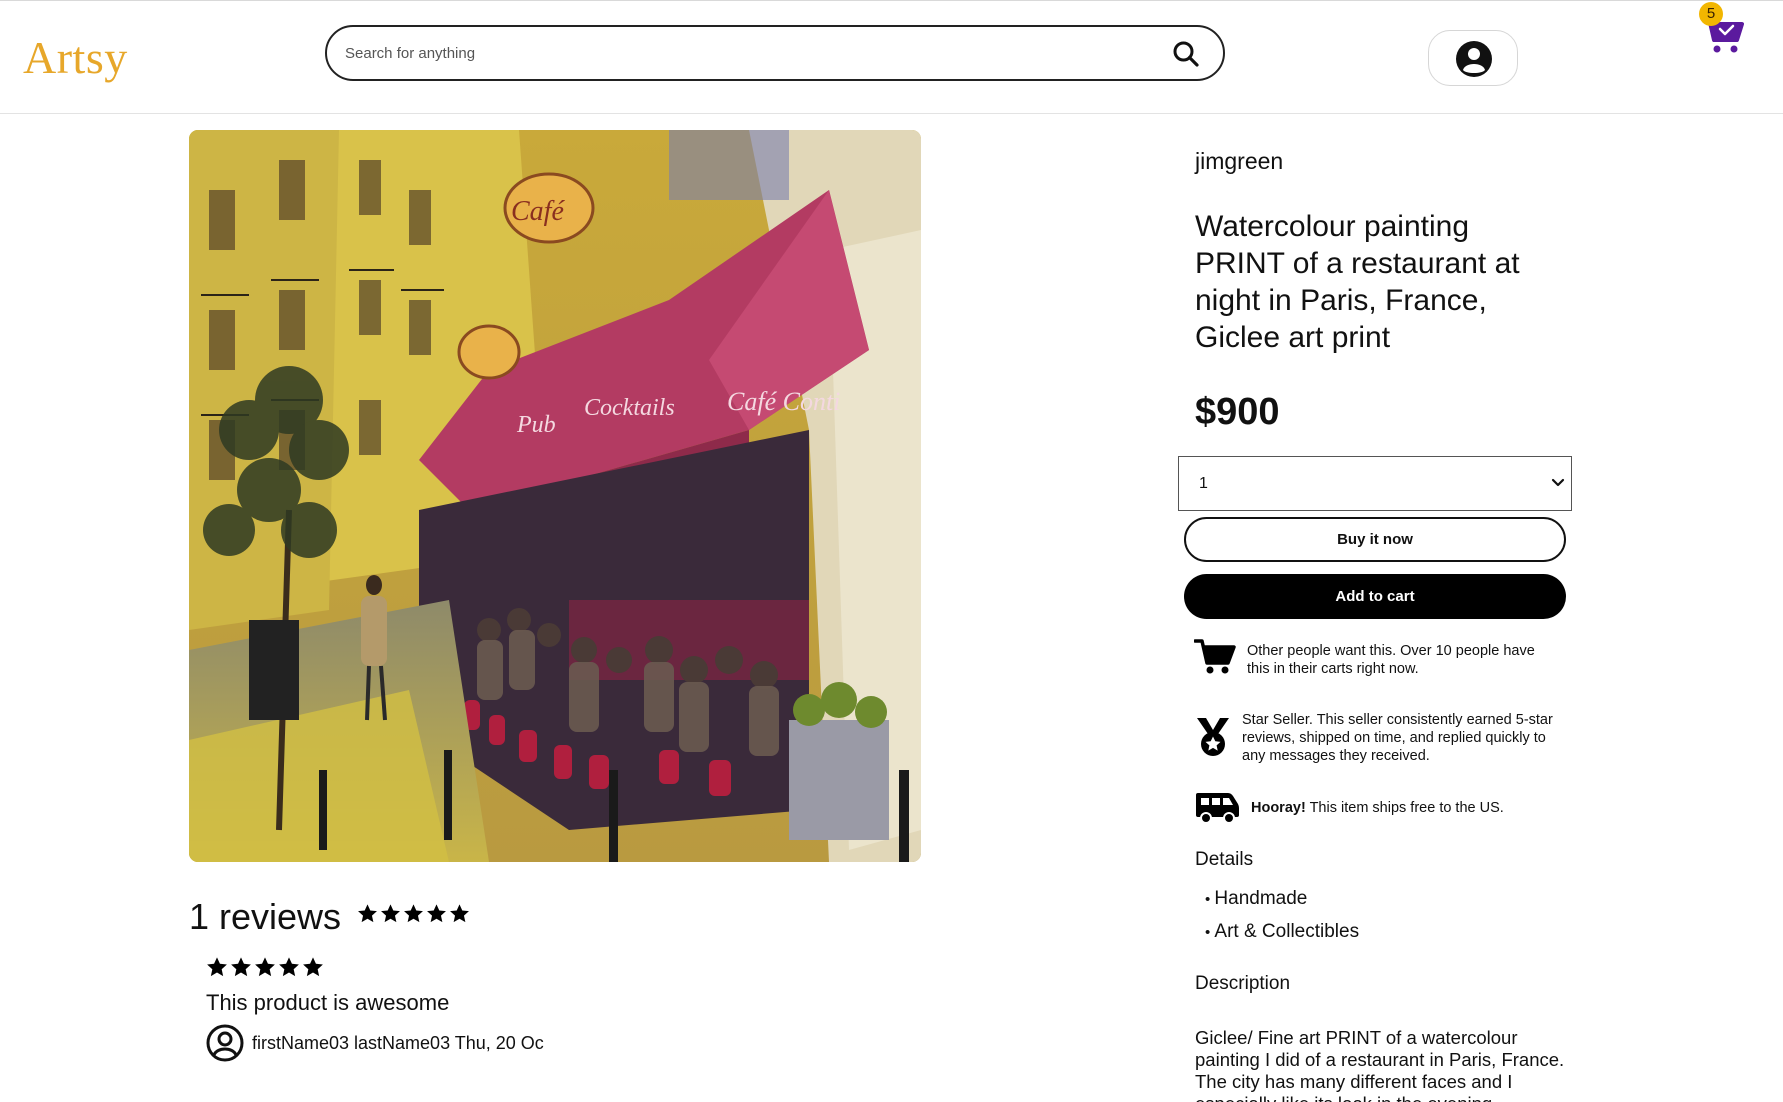 This screenshot has height=1102, width=1783. I want to click on cart-icon, so click(1215, 656).